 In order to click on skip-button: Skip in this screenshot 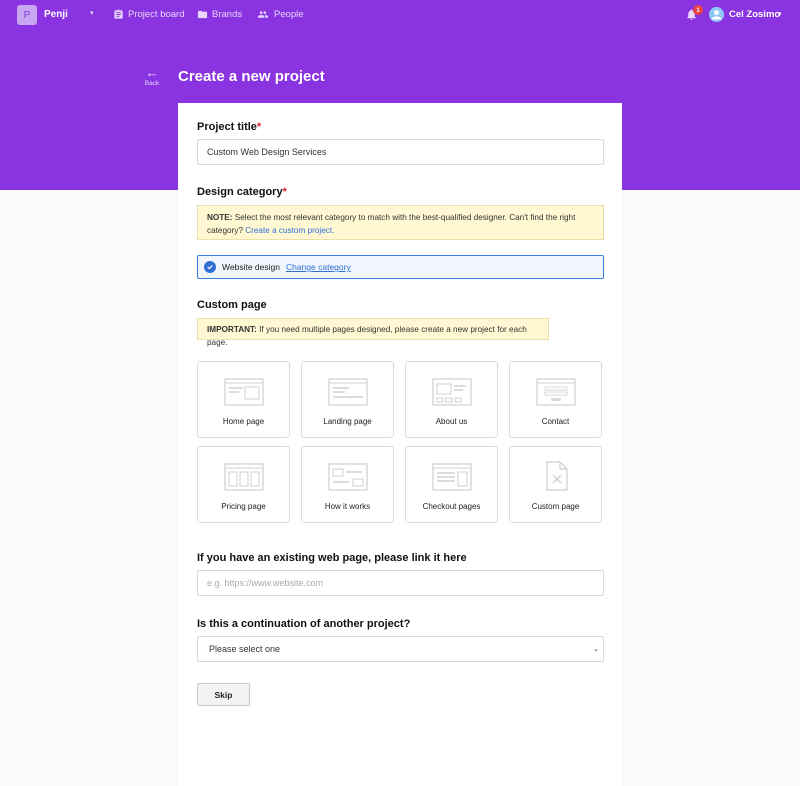, I will do `click(223, 694)`.